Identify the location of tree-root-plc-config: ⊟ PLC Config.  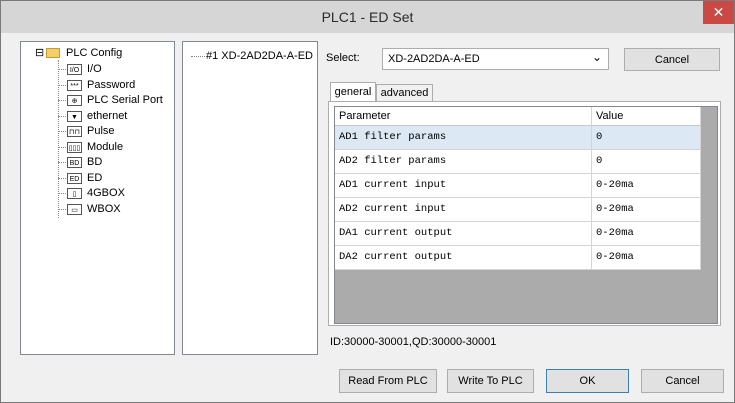
(102, 53).